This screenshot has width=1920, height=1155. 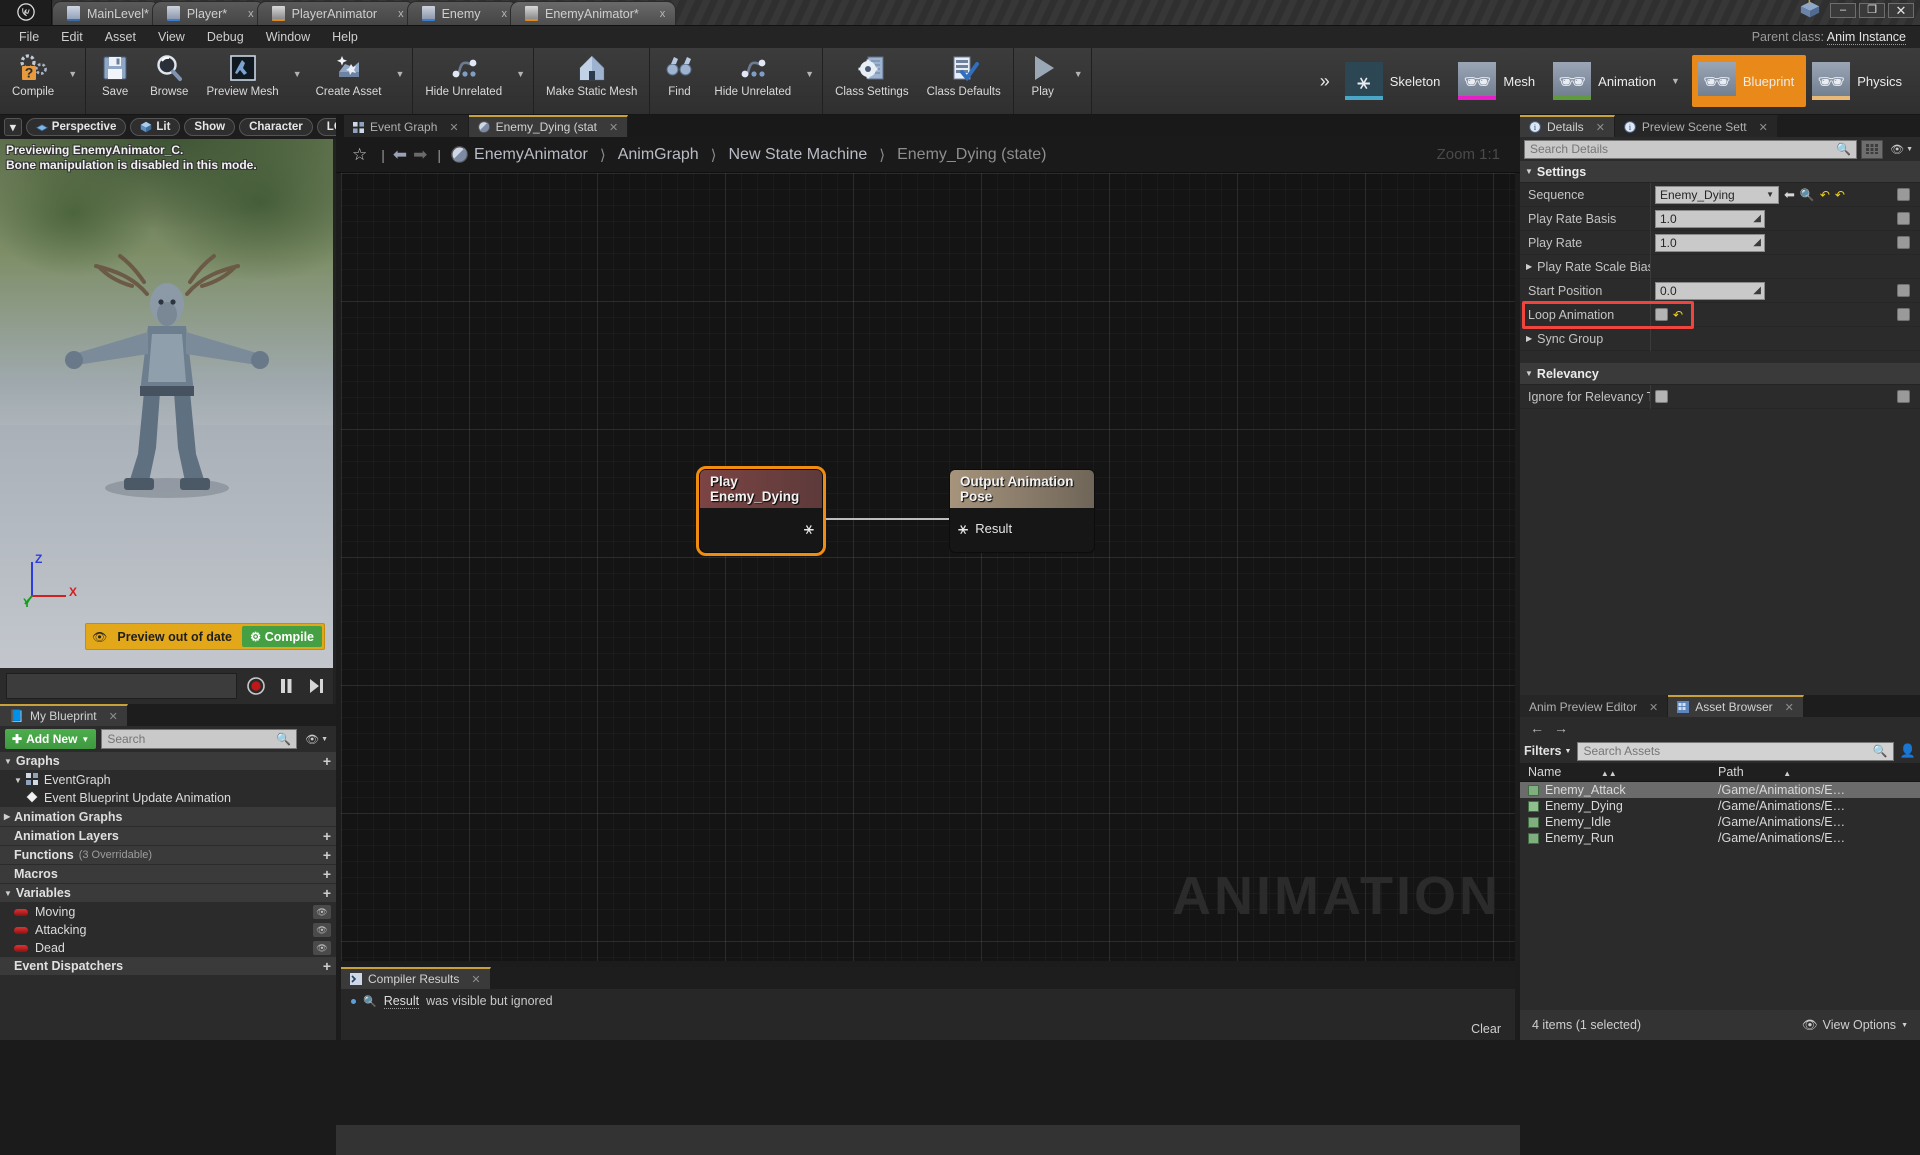 What do you see at coordinates (1901, 10) in the screenshot?
I see `close-button: ✕` at bounding box center [1901, 10].